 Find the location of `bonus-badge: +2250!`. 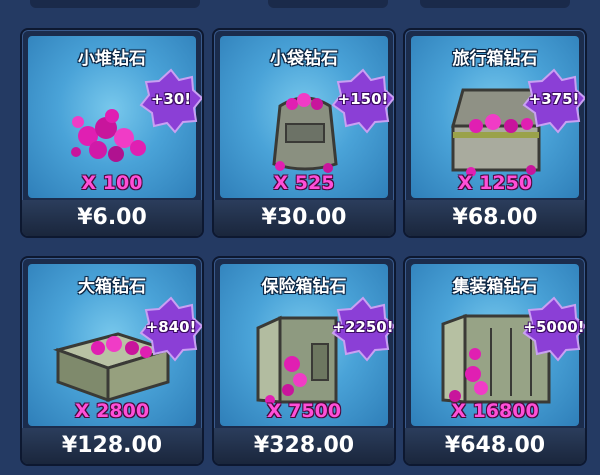

bonus-badge: +2250! is located at coordinates (362, 329).